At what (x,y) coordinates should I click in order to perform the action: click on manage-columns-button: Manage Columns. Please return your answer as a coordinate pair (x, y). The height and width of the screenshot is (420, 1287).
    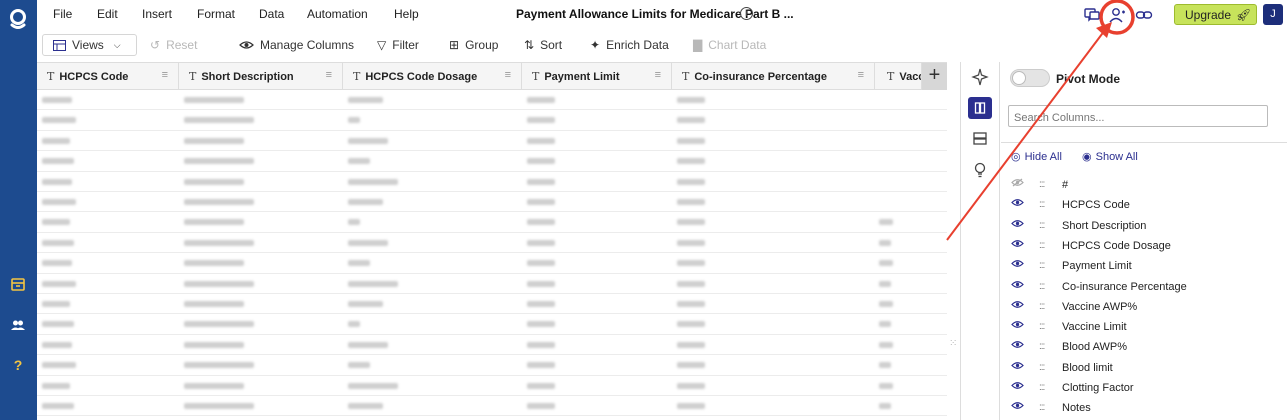
    Looking at the image, I should click on (296, 45).